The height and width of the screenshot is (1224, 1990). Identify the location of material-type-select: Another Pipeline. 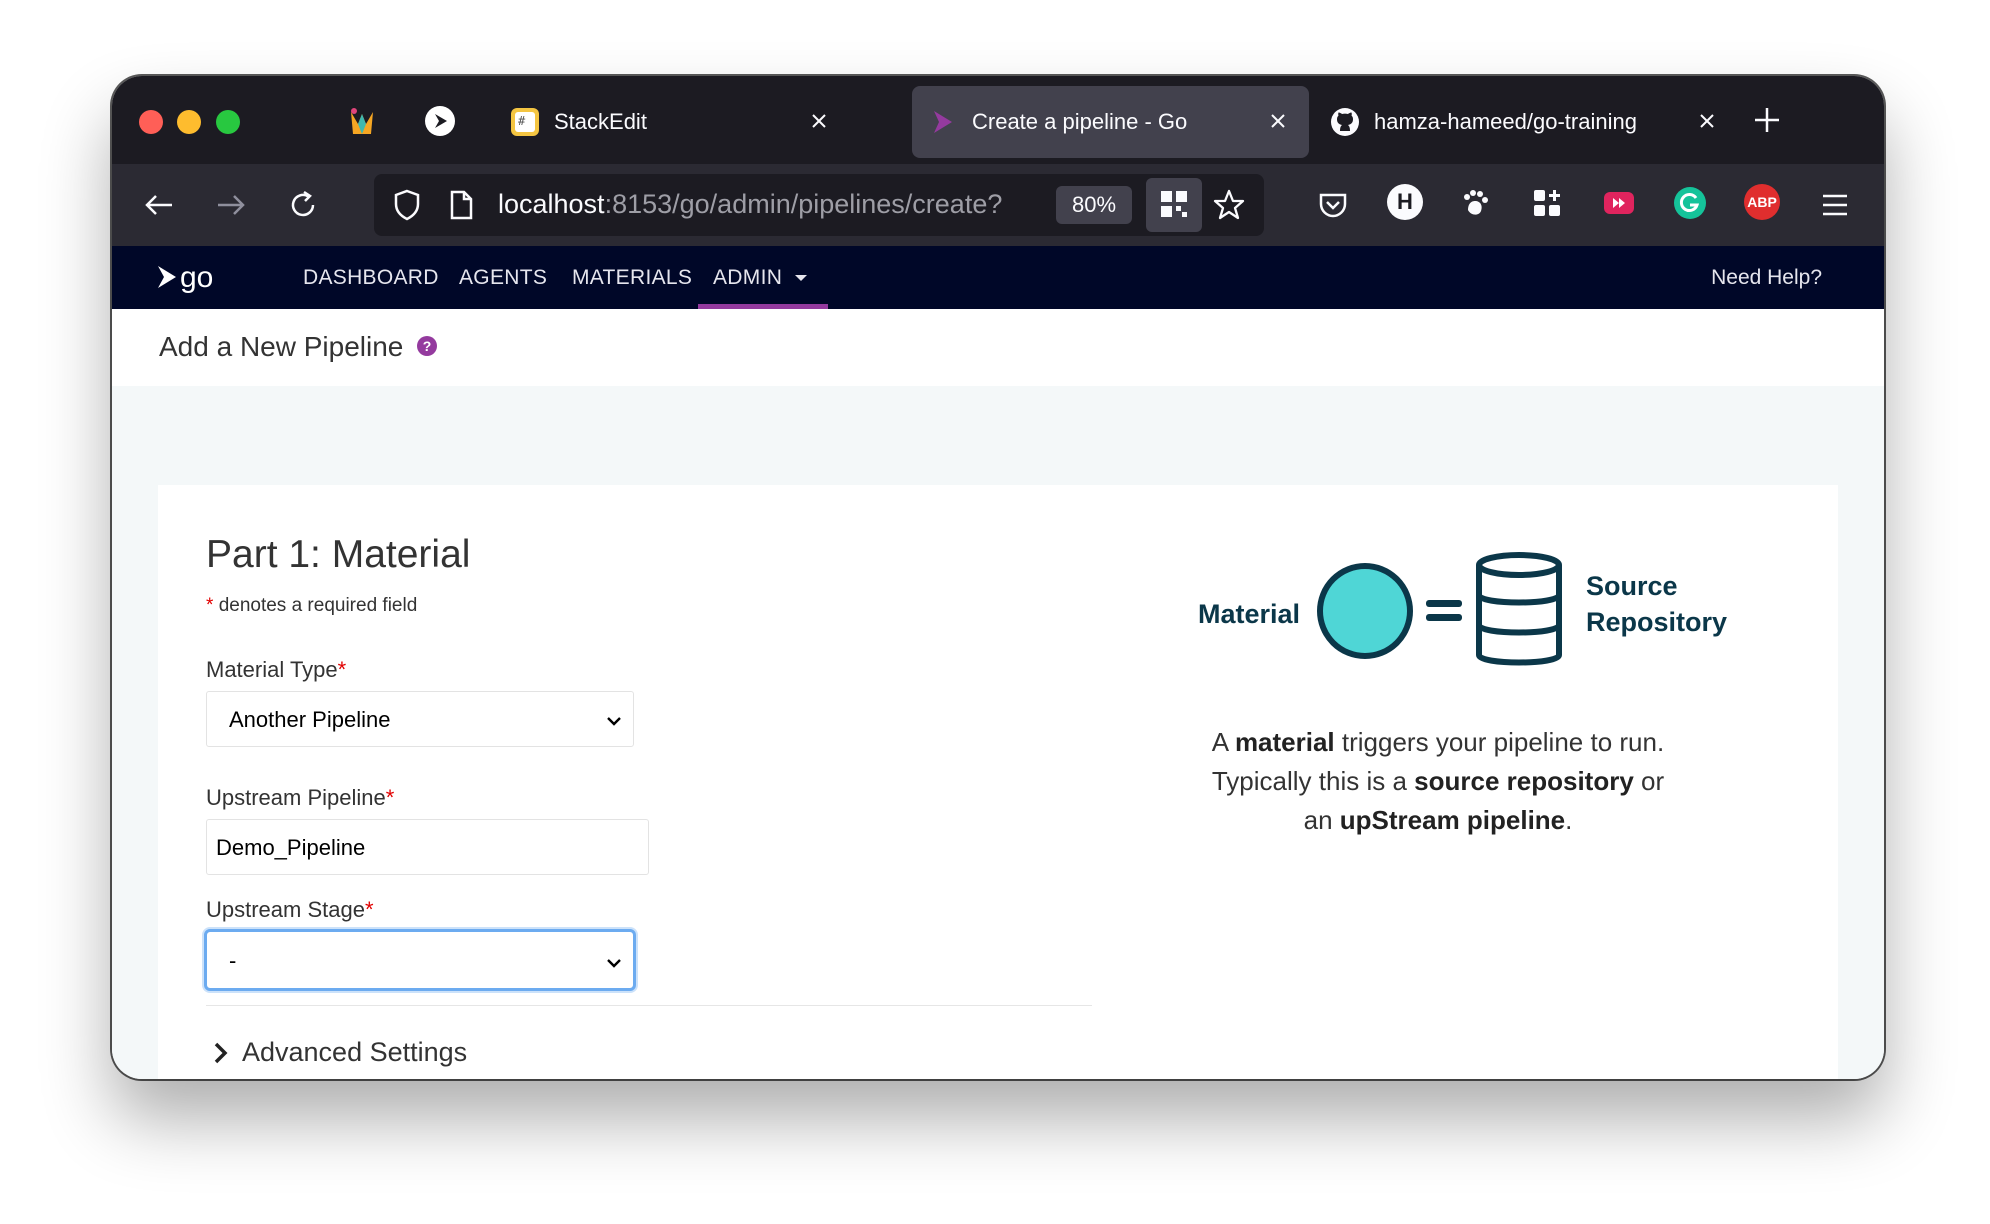
(420, 719).